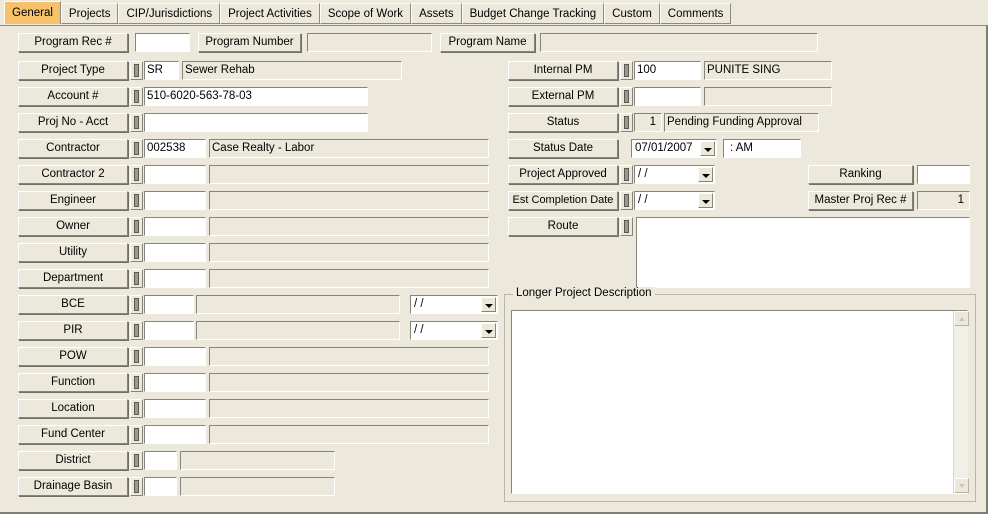 Image resolution: width=988 pixels, height=514 pixels. What do you see at coordinates (860, 174) in the screenshot?
I see `label-ranking: Ranking` at bounding box center [860, 174].